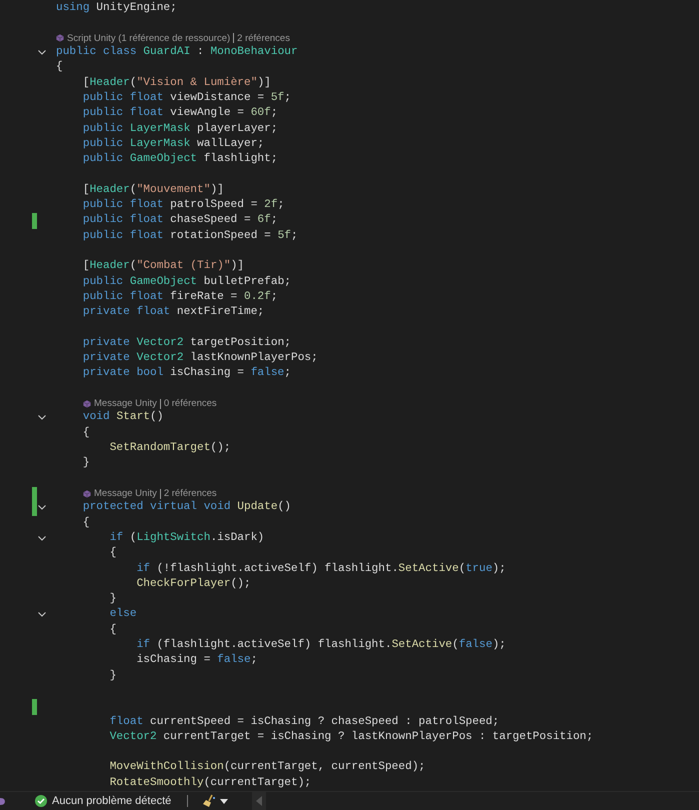  Describe the element at coordinates (190, 236) in the screenshot. I see `code-line: public float rotationSpeed = 5f;` at that location.